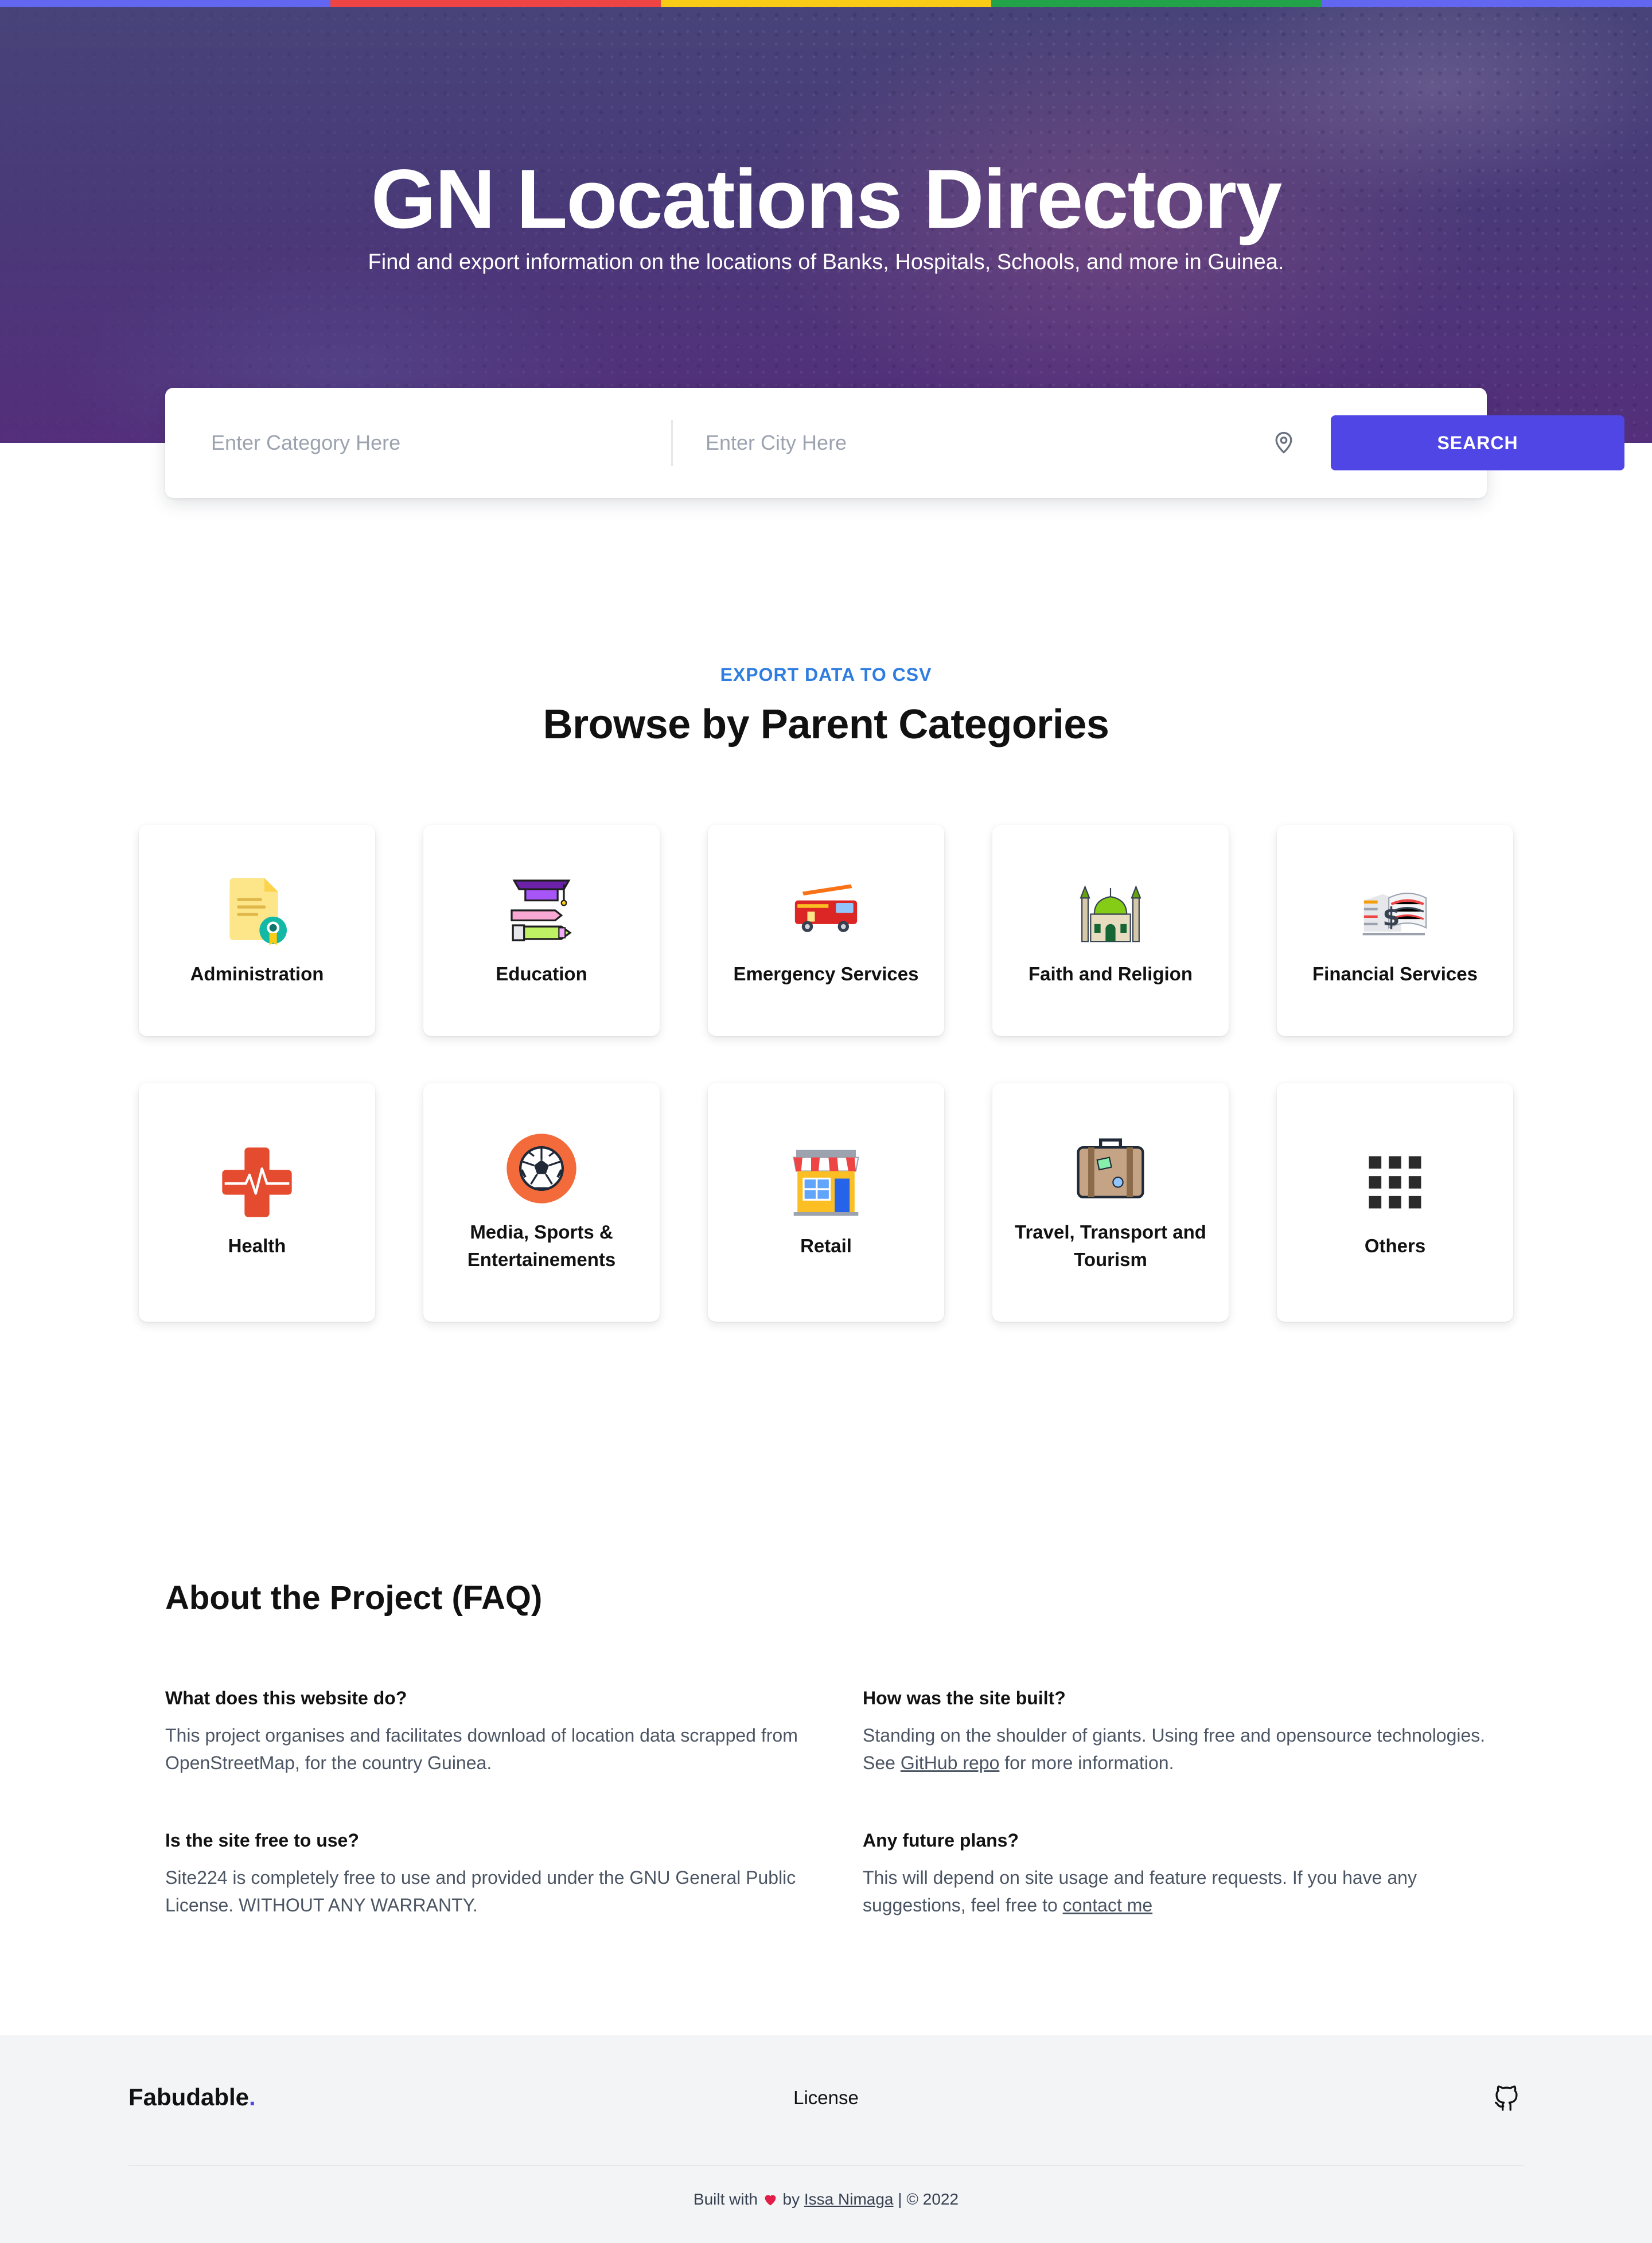 The image size is (1652, 2243). Describe the element at coordinates (1283, 442) in the screenshot. I see `map-pin-icon` at that location.